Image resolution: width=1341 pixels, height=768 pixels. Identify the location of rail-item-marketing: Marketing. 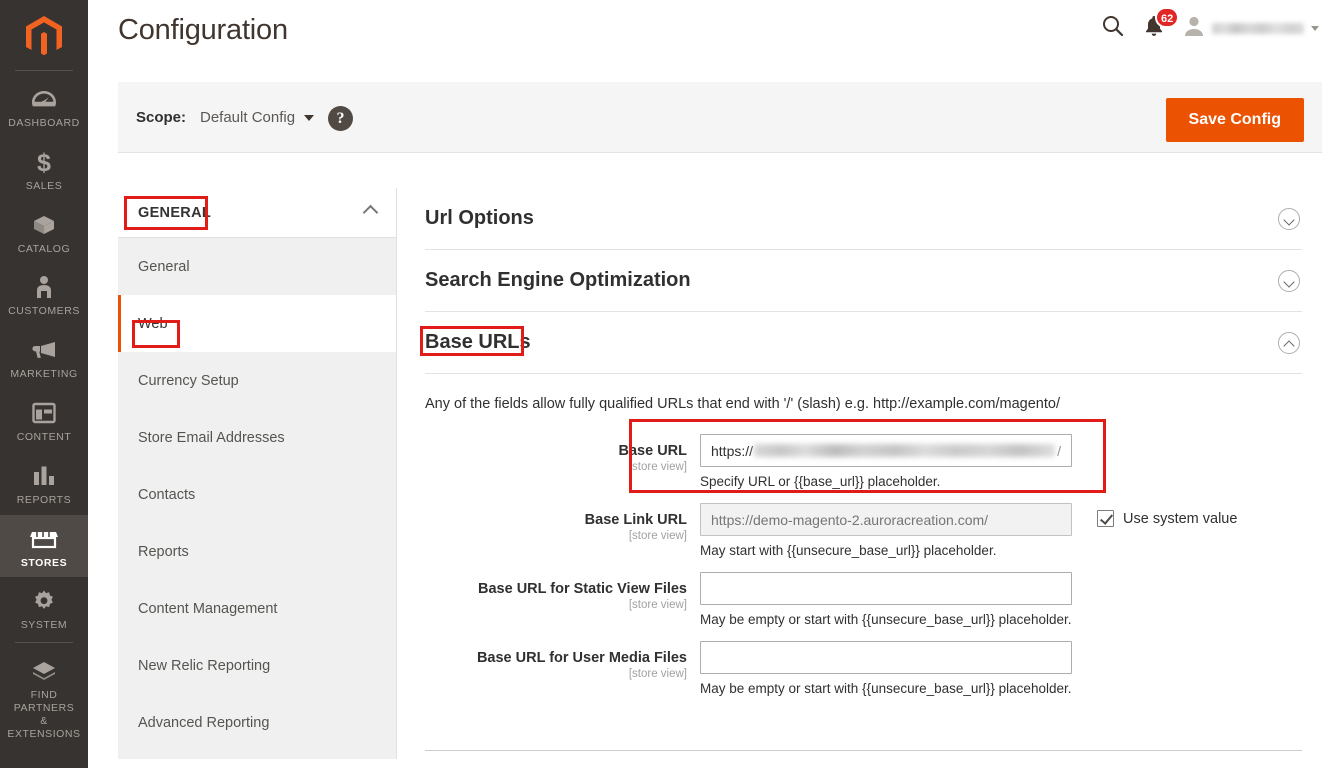
(44, 357).